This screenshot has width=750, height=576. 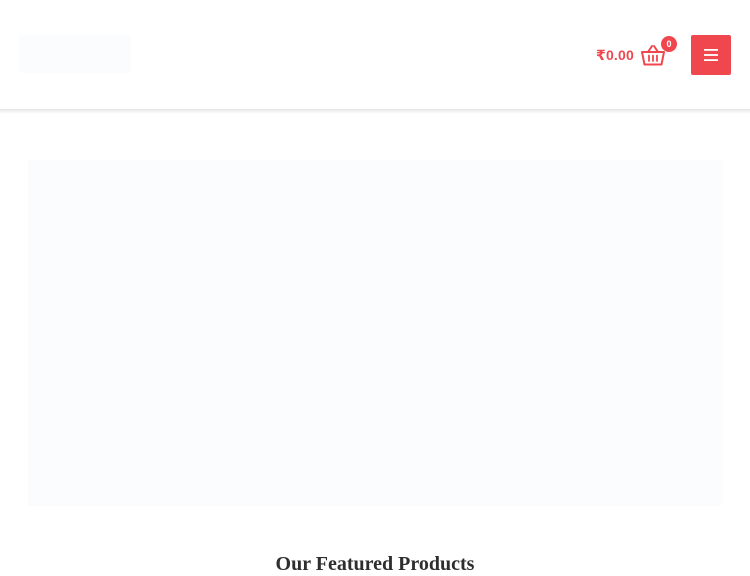 I want to click on menu-toggle-button, so click(x=711, y=55).